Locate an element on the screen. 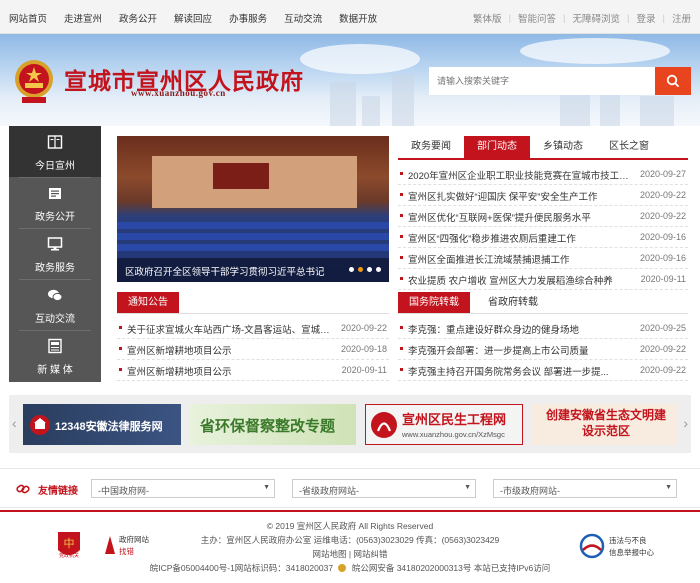 The width and height of the screenshot is (700, 583). register-link: 注册 is located at coordinates (681, 18).